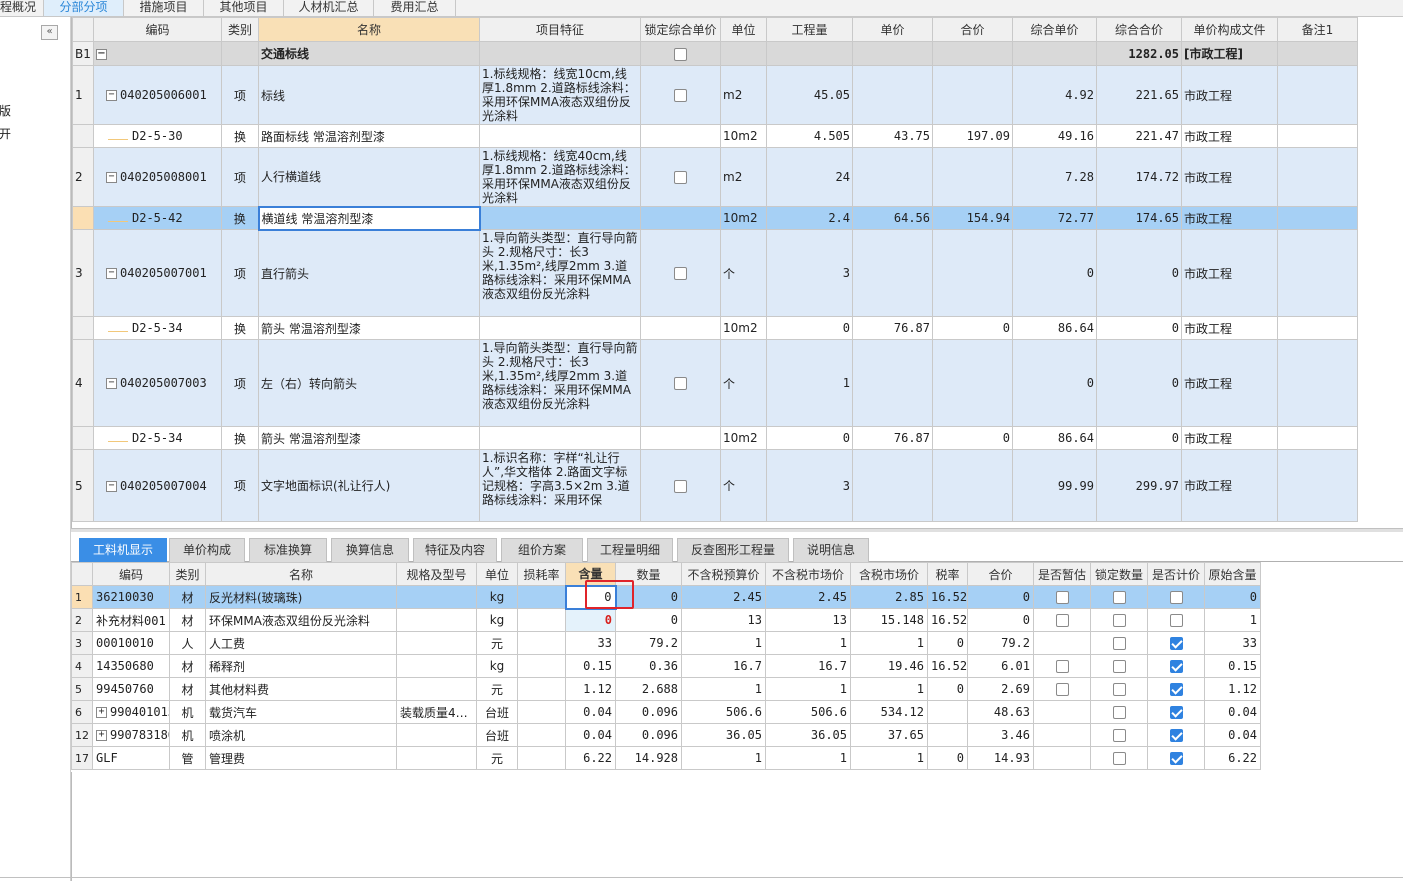 This screenshot has width=1403, height=881. What do you see at coordinates (157, 177) in the screenshot?
I see `code-cell: −040205008001` at bounding box center [157, 177].